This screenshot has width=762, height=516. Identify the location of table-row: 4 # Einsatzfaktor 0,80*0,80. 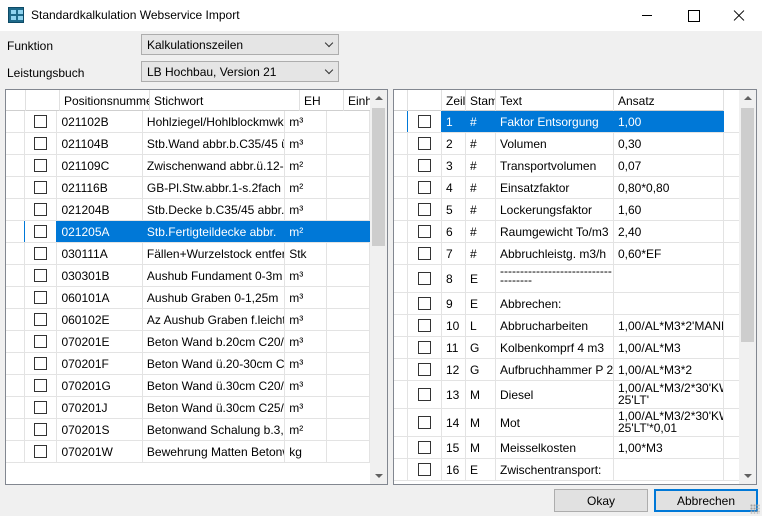
(566, 188).